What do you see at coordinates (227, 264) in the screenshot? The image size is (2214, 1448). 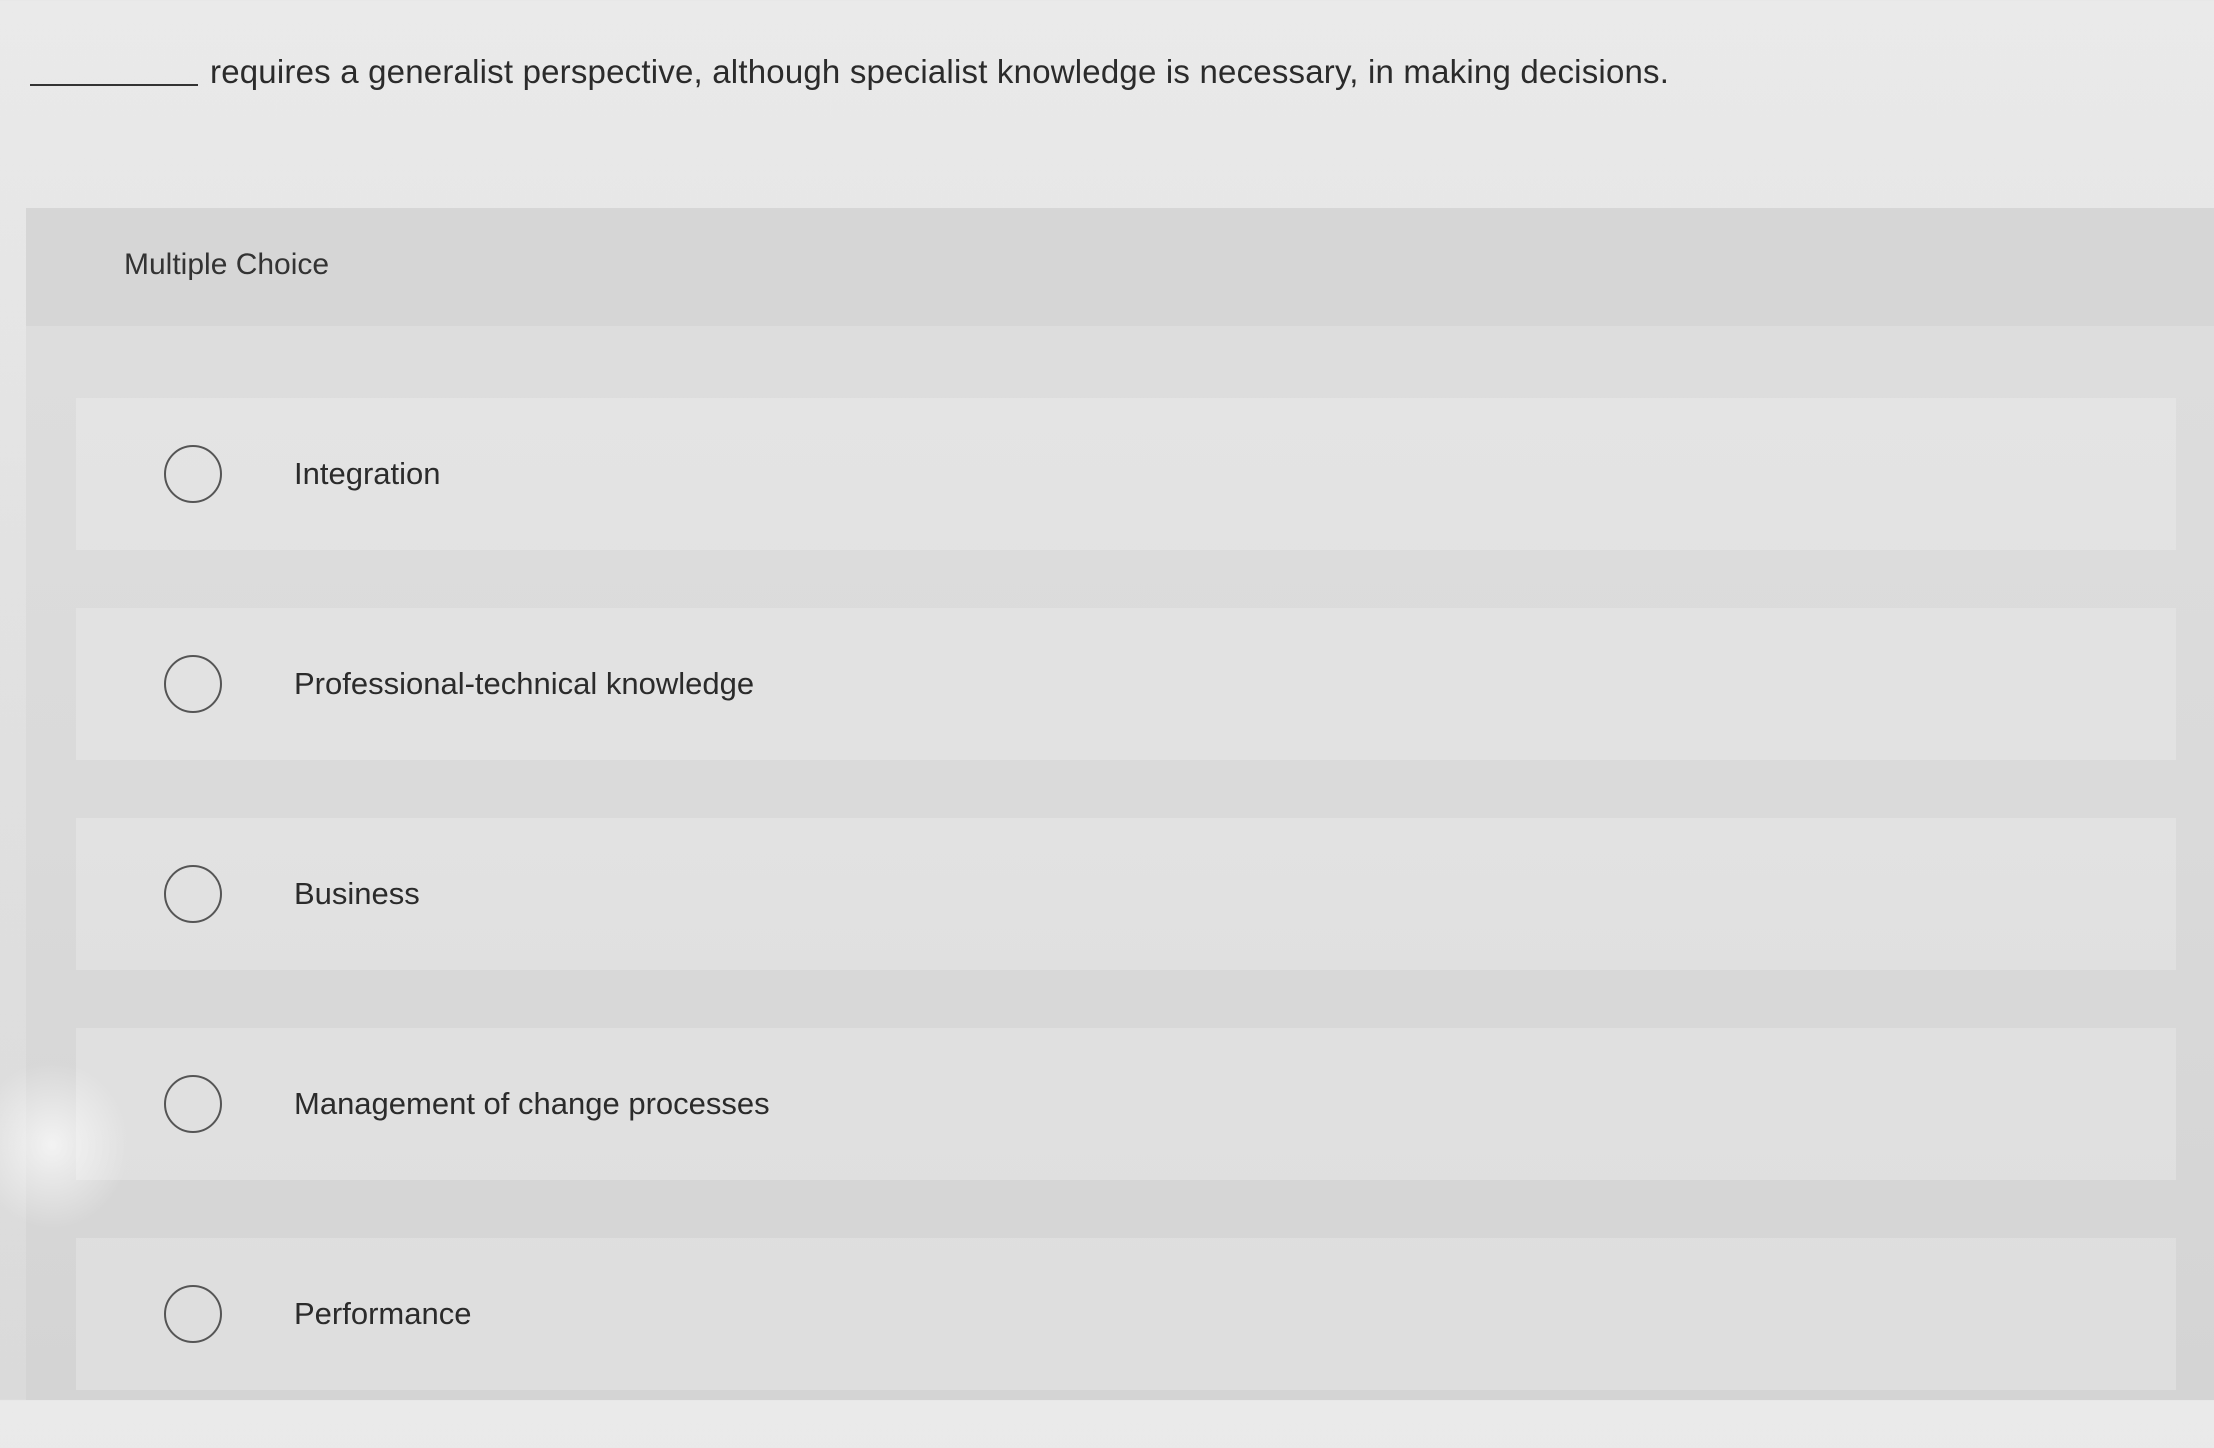 I see `question-type-label: Multiple Choice` at bounding box center [227, 264].